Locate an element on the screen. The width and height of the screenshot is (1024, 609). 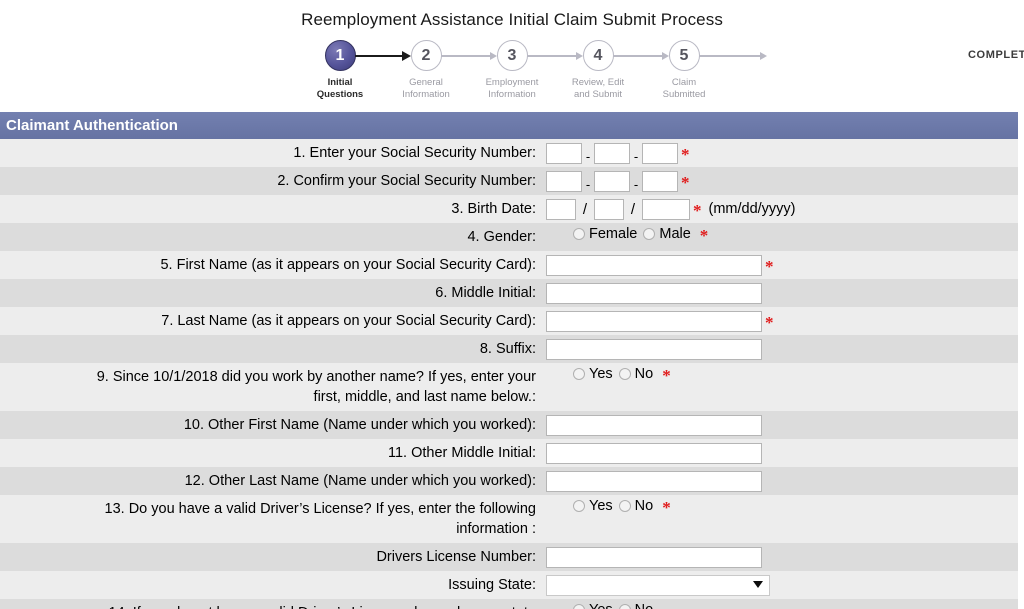
ssn-confirm-part2-input is located at coordinates (612, 181).